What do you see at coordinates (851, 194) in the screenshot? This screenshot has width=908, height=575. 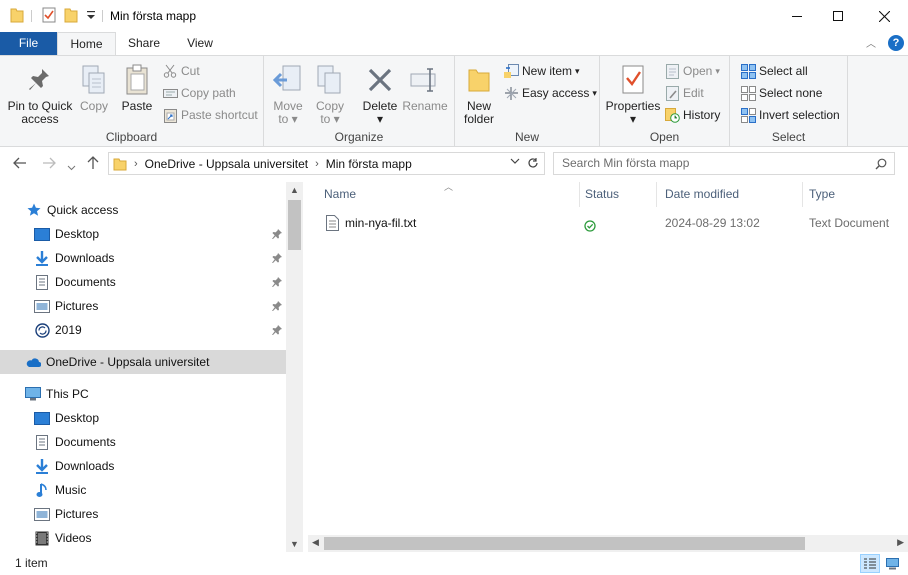 I see `column-header-type: Type` at bounding box center [851, 194].